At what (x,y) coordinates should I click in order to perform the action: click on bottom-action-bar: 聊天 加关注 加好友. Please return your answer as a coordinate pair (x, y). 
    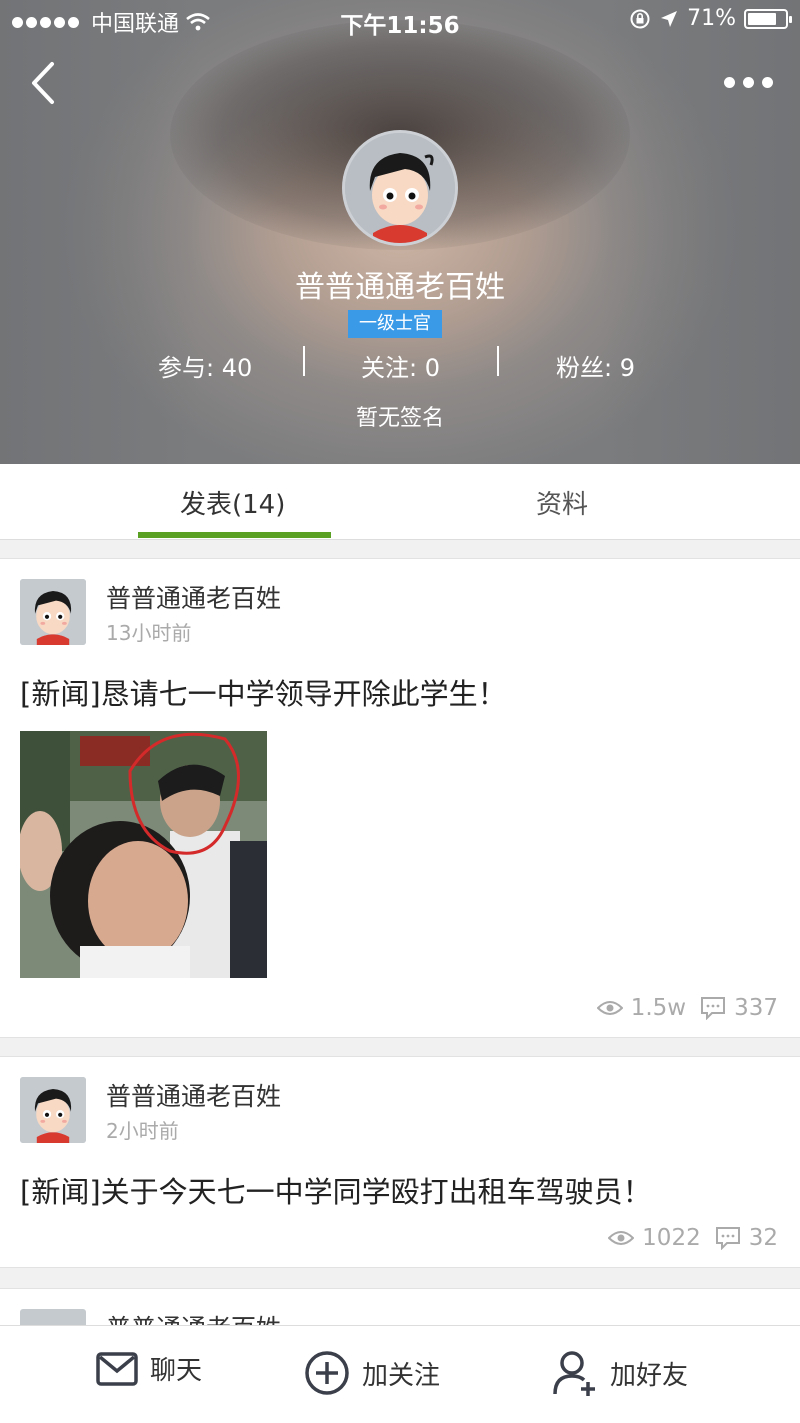
    Looking at the image, I should click on (400, 1374).